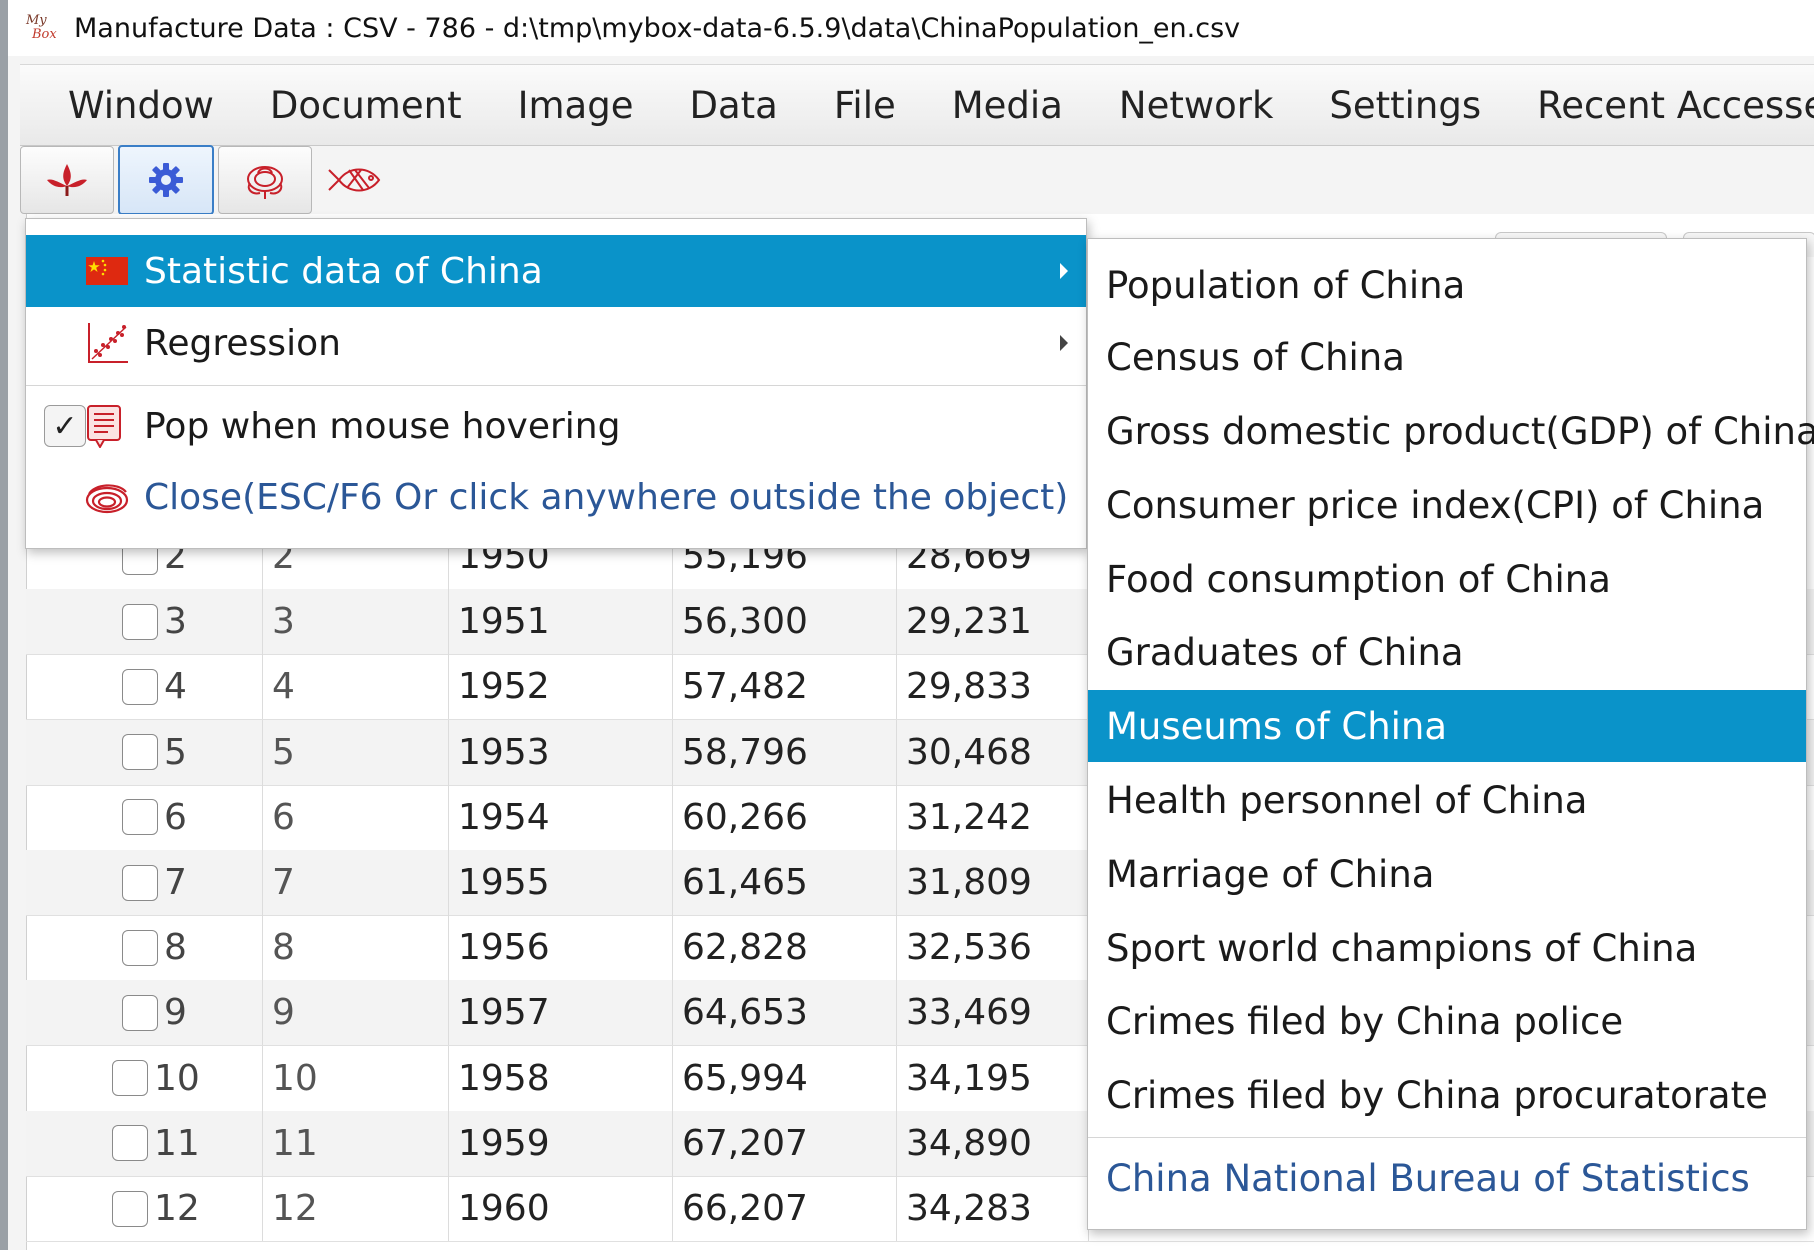 This screenshot has height=1250, width=1814. Describe the element at coordinates (283, 1012) in the screenshot. I see `table-cell-index: 9` at that location.